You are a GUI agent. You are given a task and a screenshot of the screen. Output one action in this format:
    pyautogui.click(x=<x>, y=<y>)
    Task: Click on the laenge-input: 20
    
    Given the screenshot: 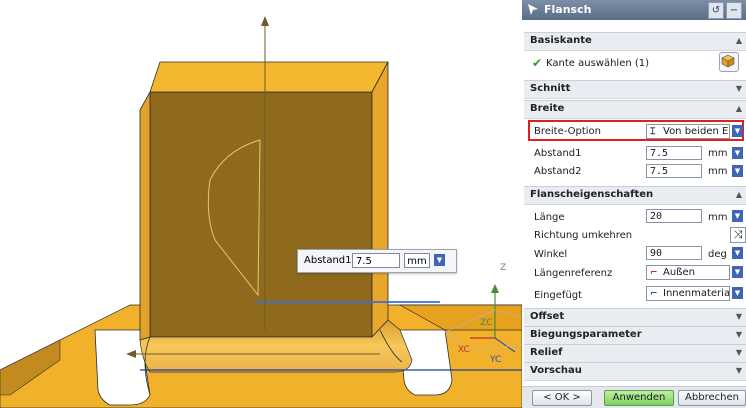 What is the action you would take?
    pyautogui.click(x=674, y=216)
    